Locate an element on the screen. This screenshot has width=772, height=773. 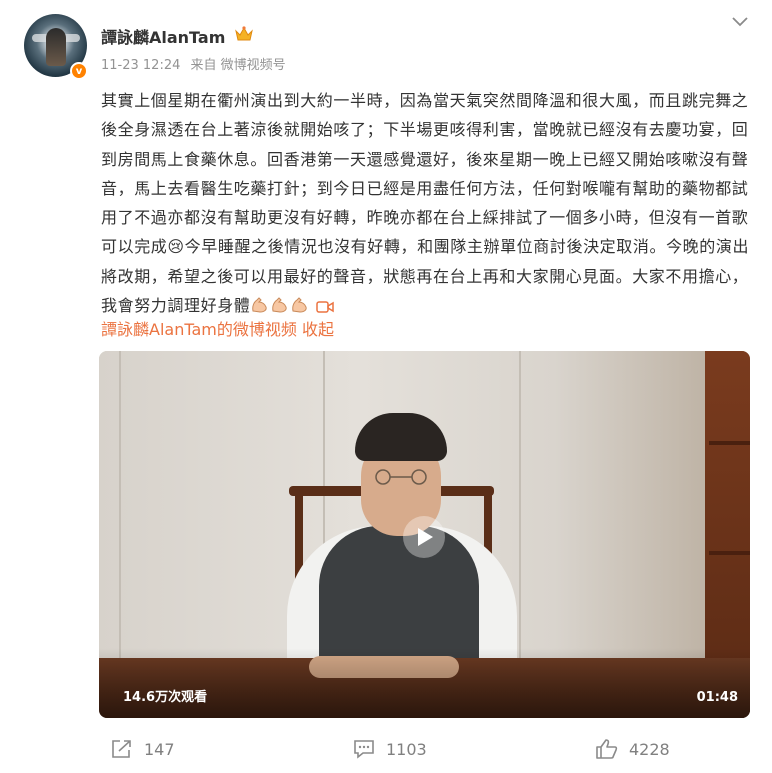
crown-icon is located at coordinates (244, 33).